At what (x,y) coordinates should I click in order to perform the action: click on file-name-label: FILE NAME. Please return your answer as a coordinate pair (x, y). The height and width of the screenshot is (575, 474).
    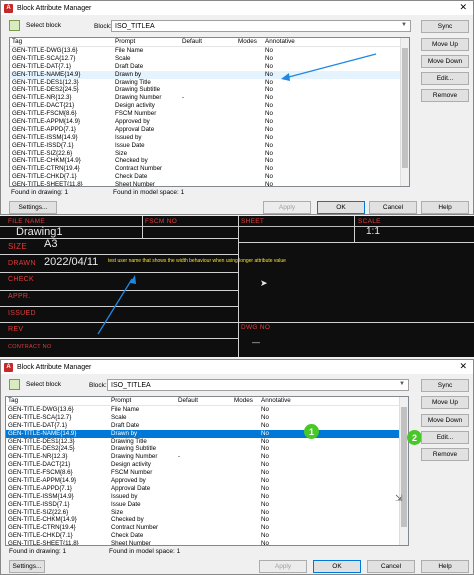
    Looking at the image, I should click on (27, 221).